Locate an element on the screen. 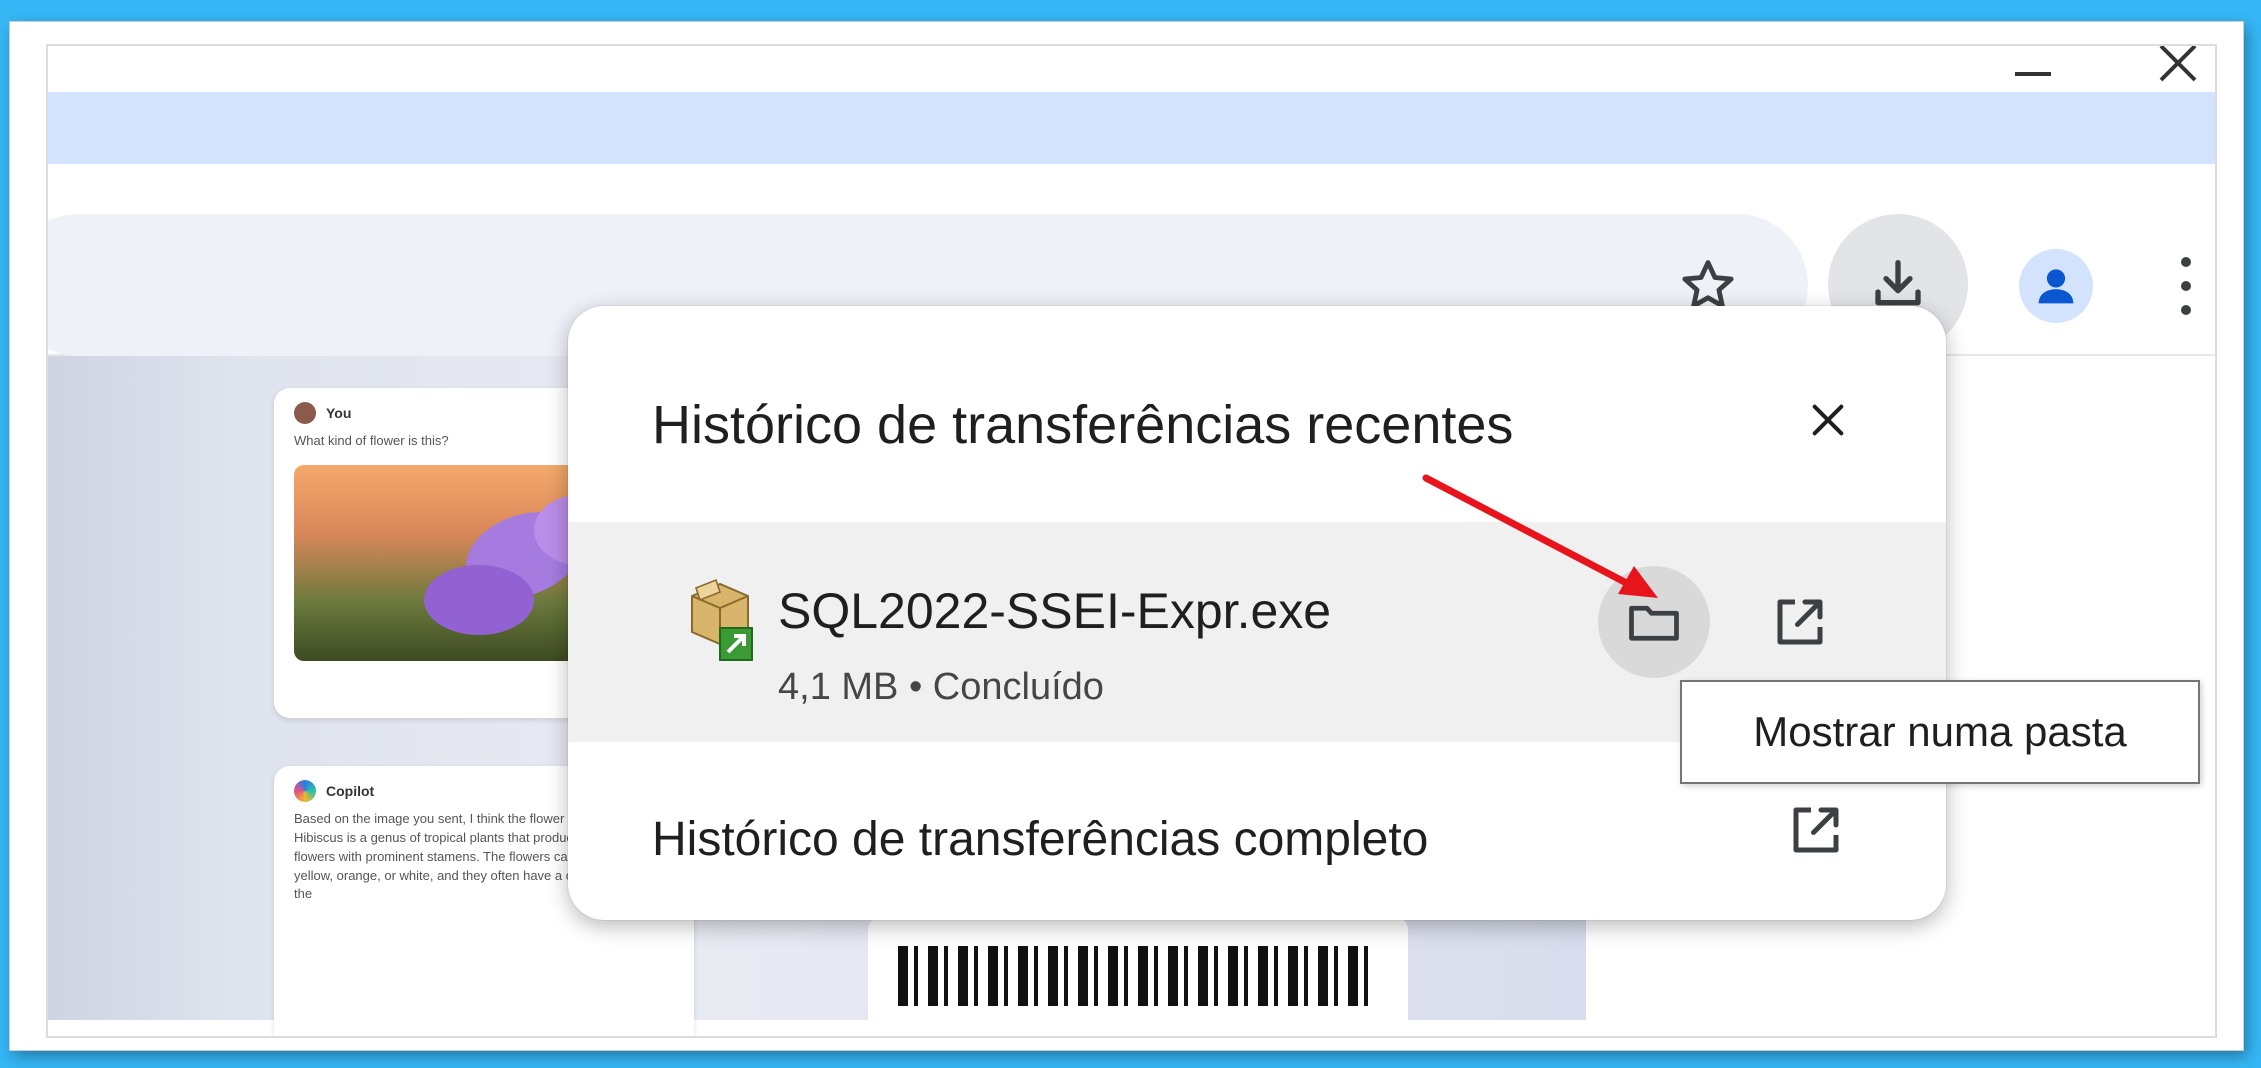 This screenshot has width=2261, height=1068. full-history-open-button is located at coordinates (1816, 830).